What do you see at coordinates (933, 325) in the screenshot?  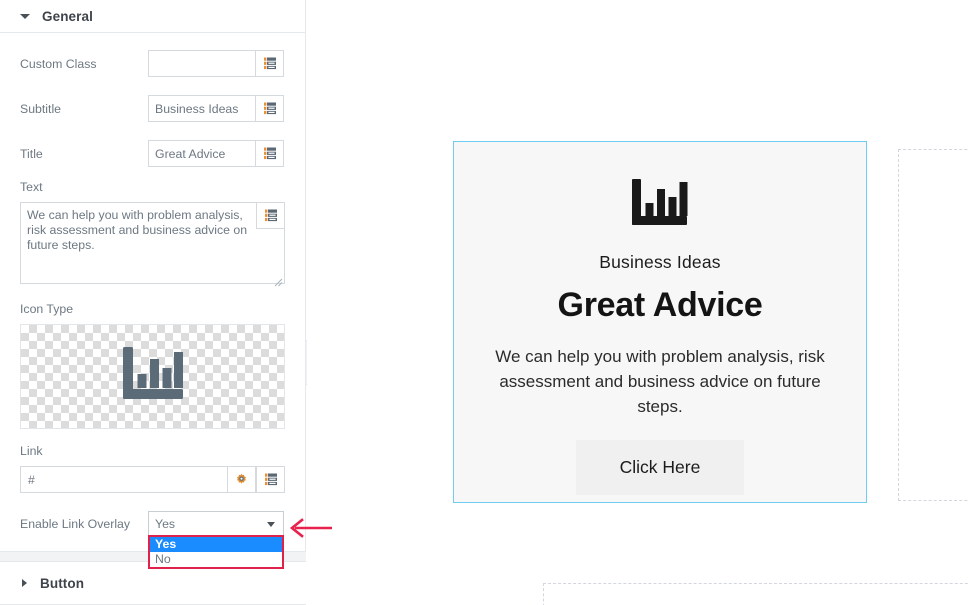 I see `empty-column-placeholder-right` at bounding box center [933, 325].